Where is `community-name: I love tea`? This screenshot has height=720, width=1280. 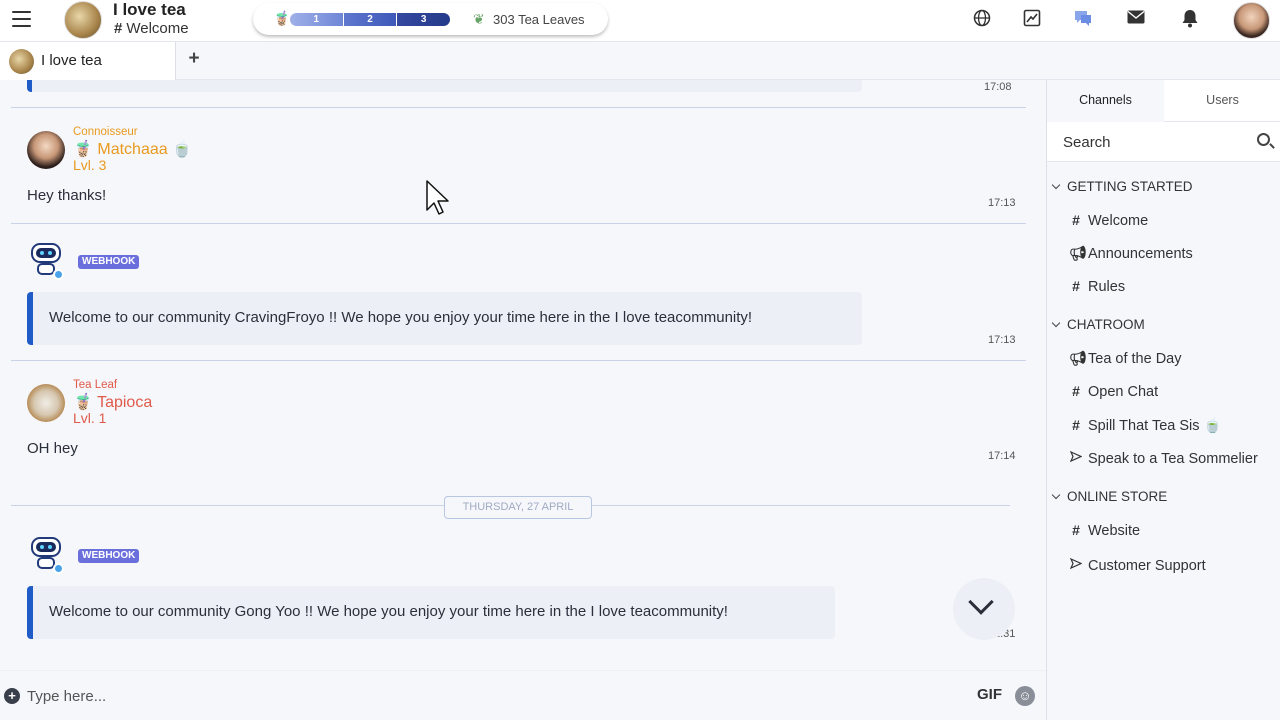
community-name: I love tea is located at coordinates (149, 9).